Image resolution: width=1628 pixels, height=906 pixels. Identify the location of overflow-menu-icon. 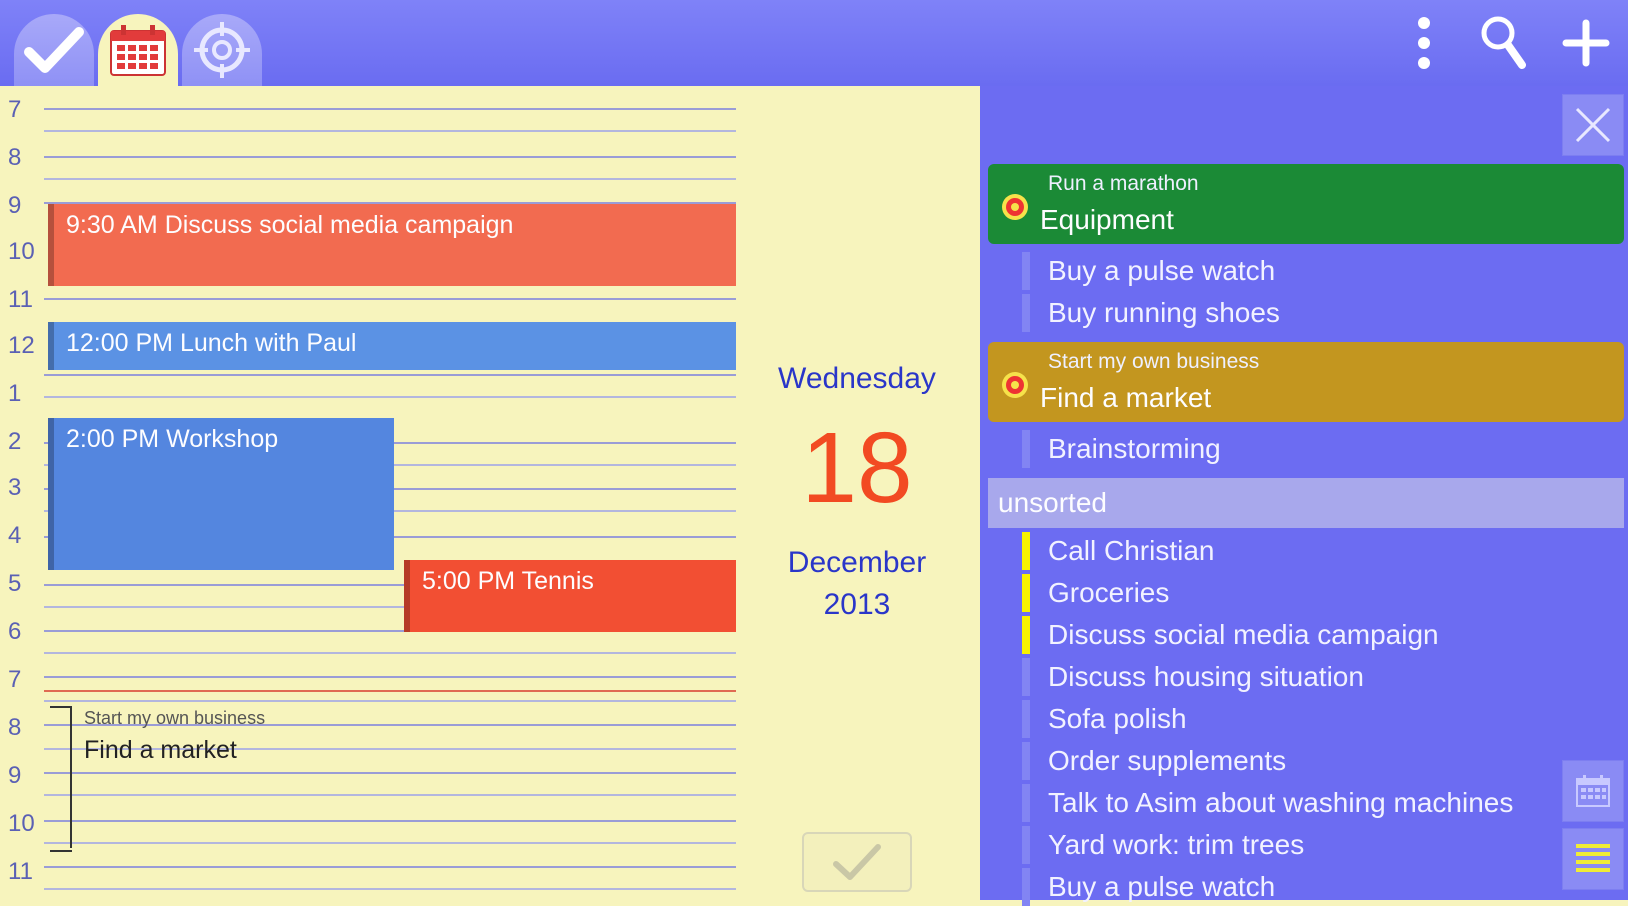
(1424, 43).